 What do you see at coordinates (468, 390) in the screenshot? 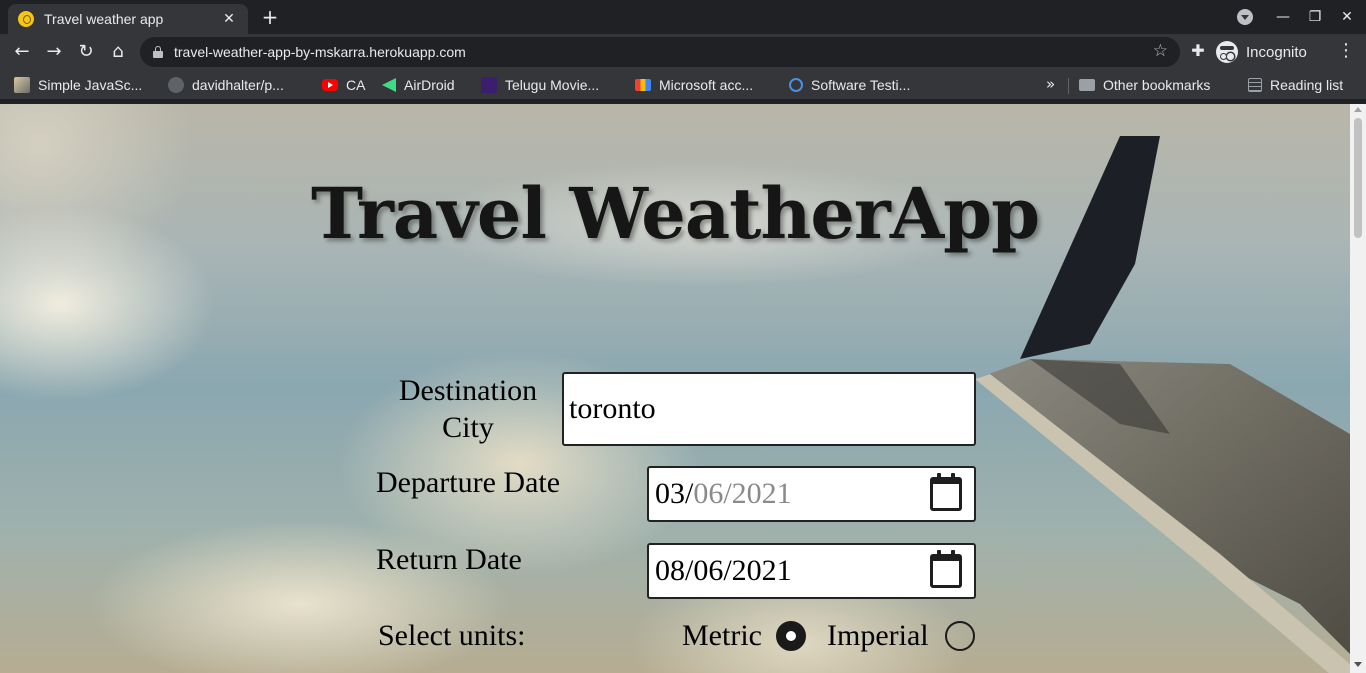
I see `destination-label-line1: Destination` at bounding box center [468, 390].